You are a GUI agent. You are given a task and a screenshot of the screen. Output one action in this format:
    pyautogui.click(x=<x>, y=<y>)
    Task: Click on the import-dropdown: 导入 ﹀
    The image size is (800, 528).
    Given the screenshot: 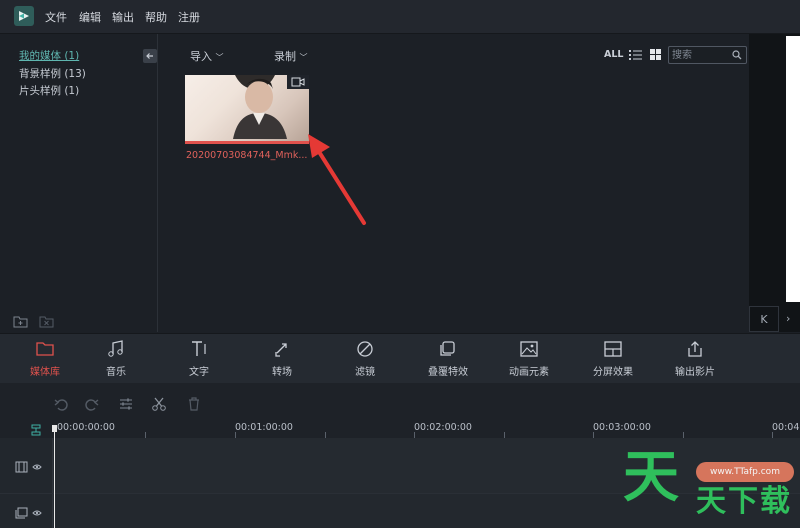 What is the action you would take?
    pyautogui.click(x=207, y=56)
    